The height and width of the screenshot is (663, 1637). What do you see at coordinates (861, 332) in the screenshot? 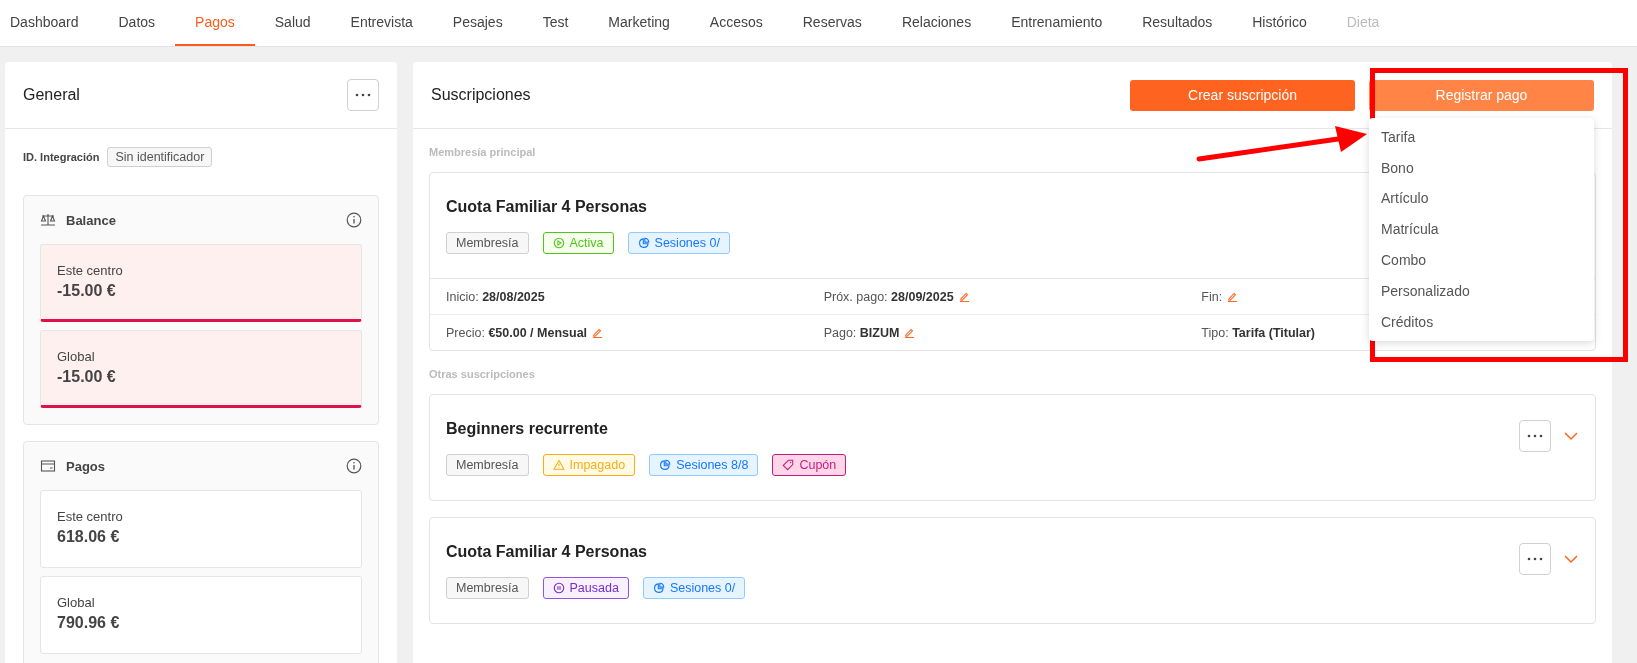
I see `detail-text: Pago: BIZUM` at bounding box center [861, 332].